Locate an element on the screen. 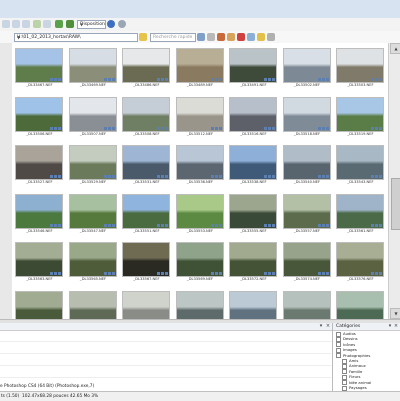 Image resolution: width=400 pixels, height=401 pixels. rating-icon is located at coordinates (261, 37).